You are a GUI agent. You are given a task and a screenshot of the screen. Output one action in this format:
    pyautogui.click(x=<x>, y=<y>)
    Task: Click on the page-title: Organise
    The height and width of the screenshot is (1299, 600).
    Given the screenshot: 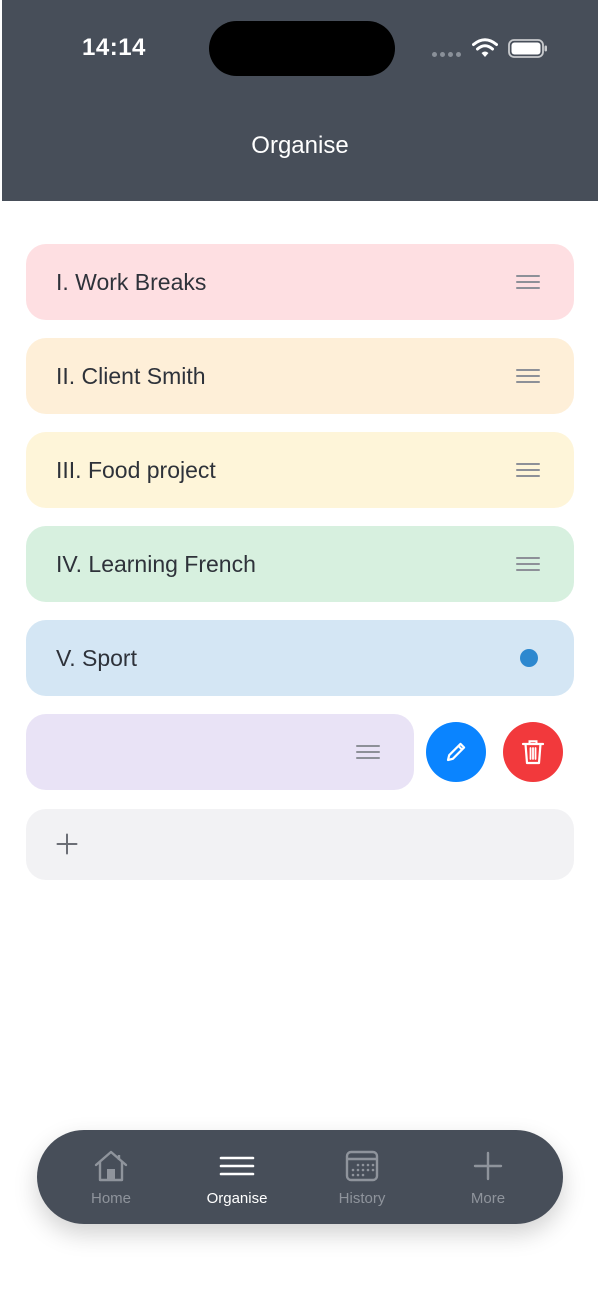 What is the action you would take?
    pyautogui.click(x=300, y=145)
    